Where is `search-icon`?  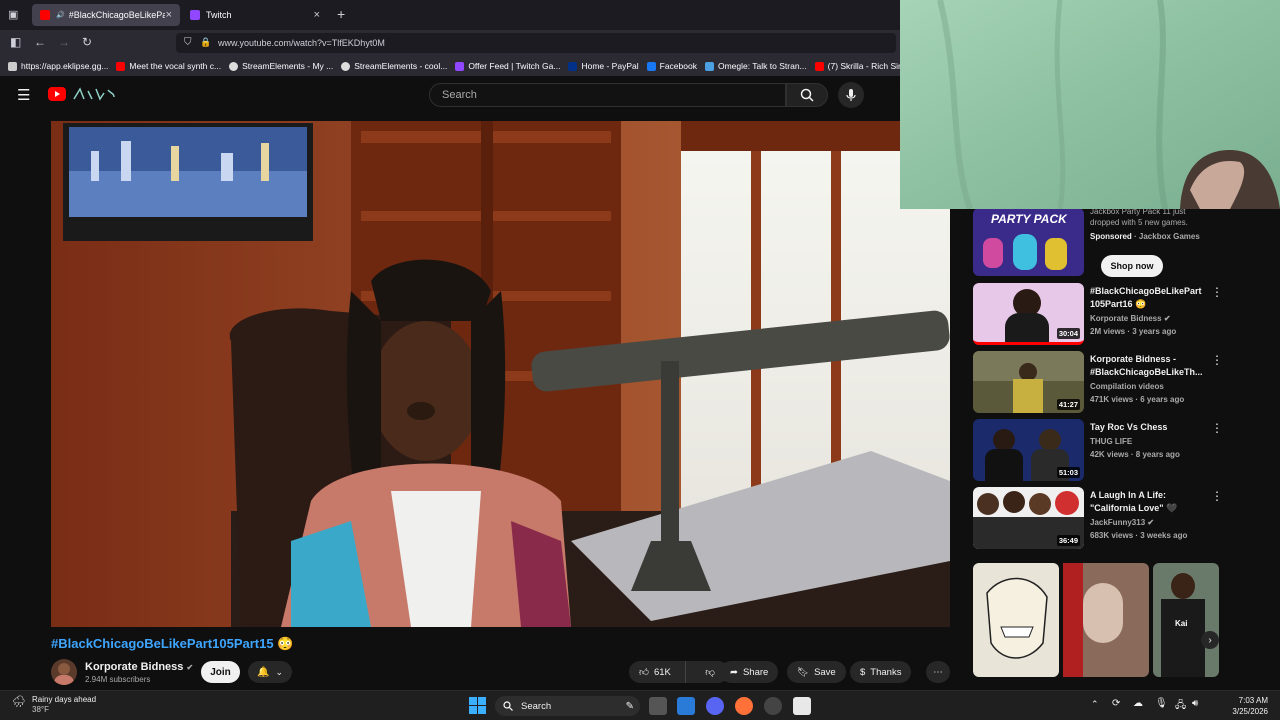 search-icon is located at coordinates (807, 95).